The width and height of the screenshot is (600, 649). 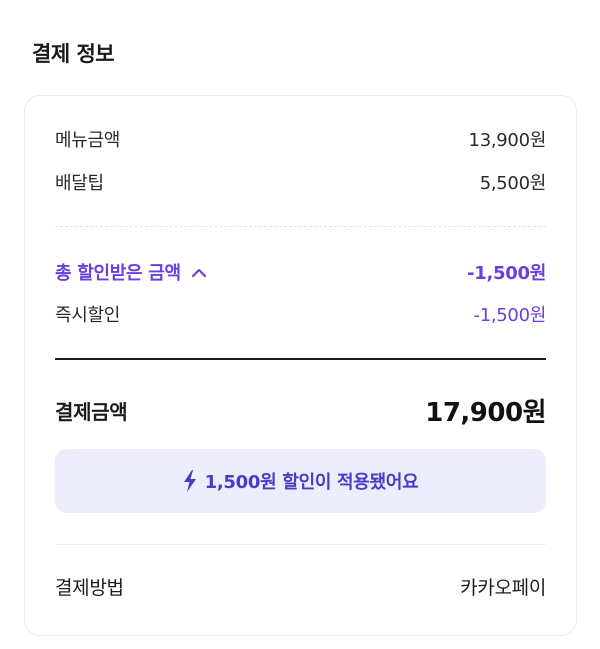 What do you see at coordinates (88, 140) in the screenshot?
I see `menu-amount-label: 메뉴금액` at bounding box center [88, 140].